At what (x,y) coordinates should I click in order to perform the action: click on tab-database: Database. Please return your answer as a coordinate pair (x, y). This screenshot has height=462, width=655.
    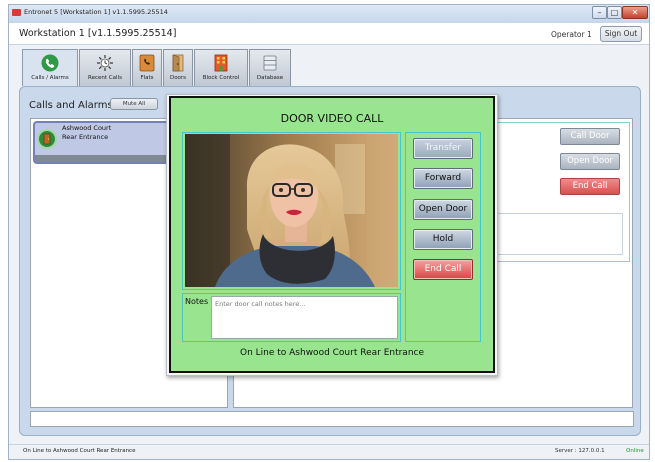
    Looking at the image, I should click on (270, 67).